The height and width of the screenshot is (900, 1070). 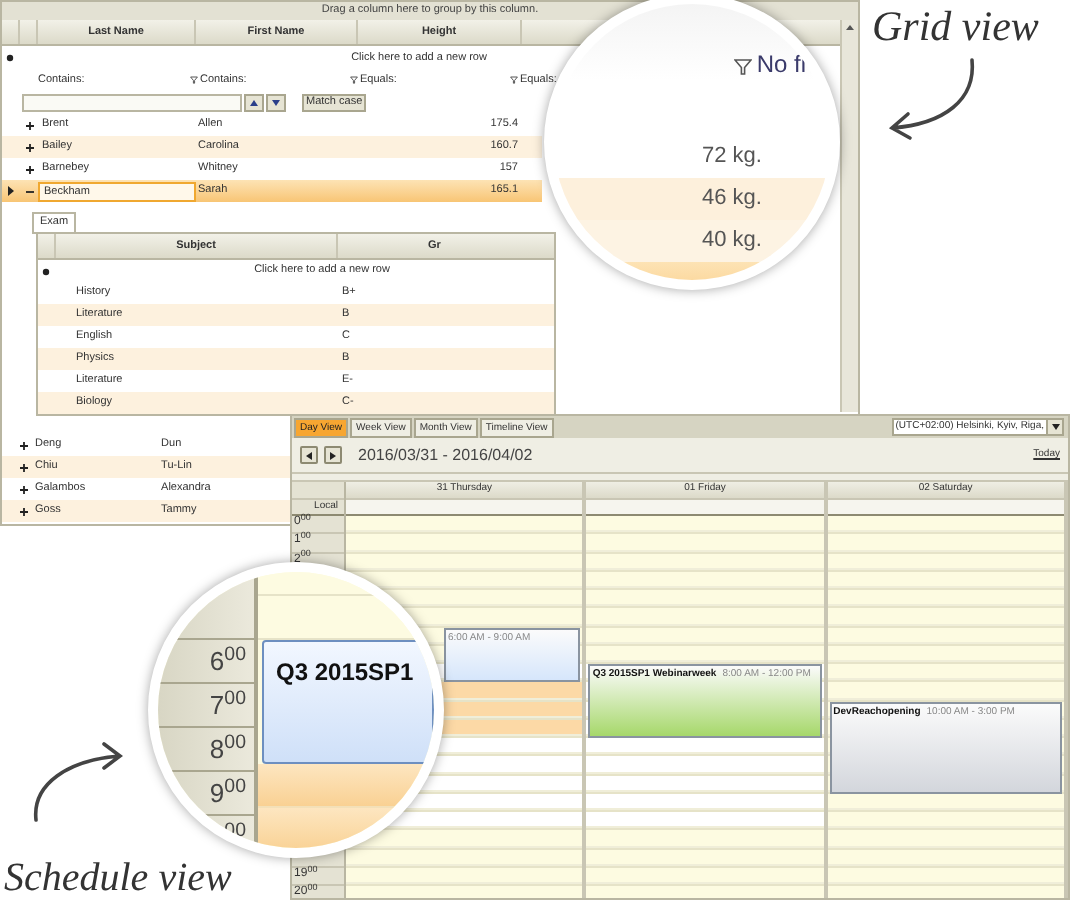 I want to click on down-arrow-icon, so click(x=276, y=102).